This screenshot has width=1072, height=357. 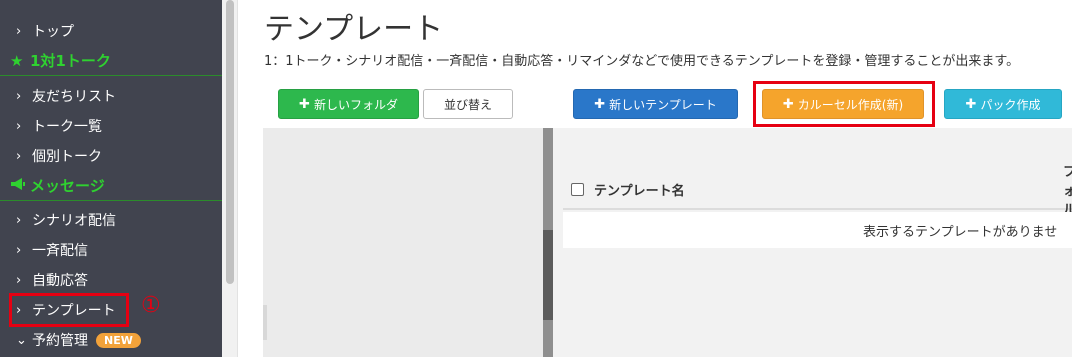 What do you see at coordinates (960, 232) in the screenshot?
I see `empty-message: 表示するテンプレートがありませ` at bounding box center [960, 232].